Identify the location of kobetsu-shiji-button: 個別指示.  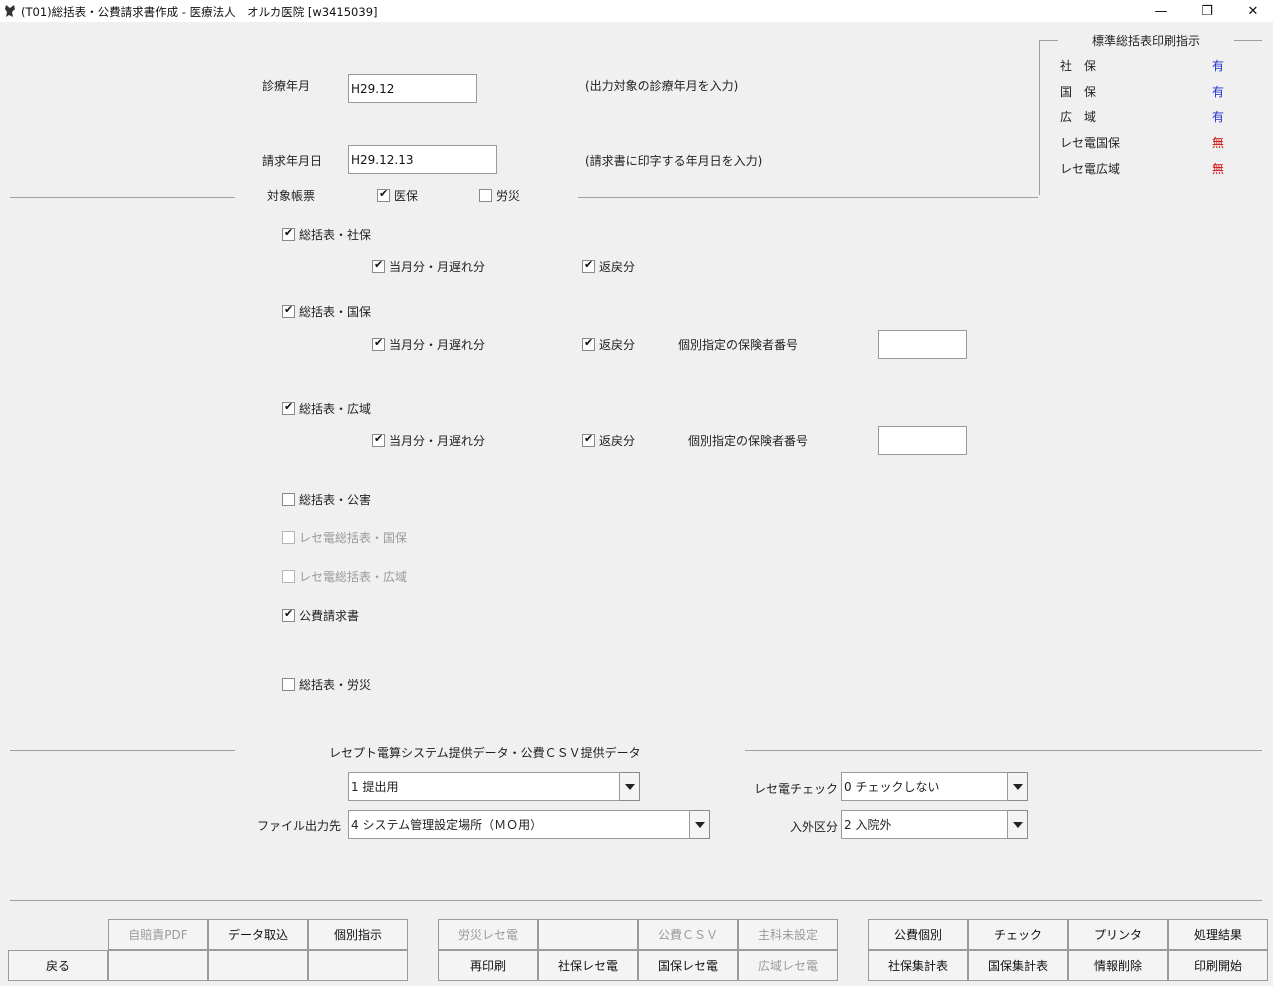
(358, 934).